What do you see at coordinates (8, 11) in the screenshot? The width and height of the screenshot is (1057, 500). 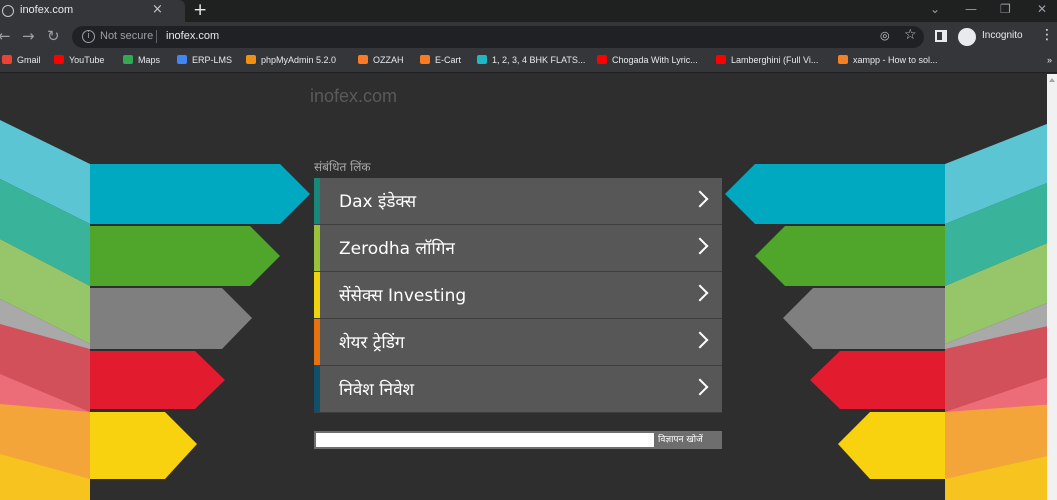 I see `globe-icon` at bounding box center [8, 11].